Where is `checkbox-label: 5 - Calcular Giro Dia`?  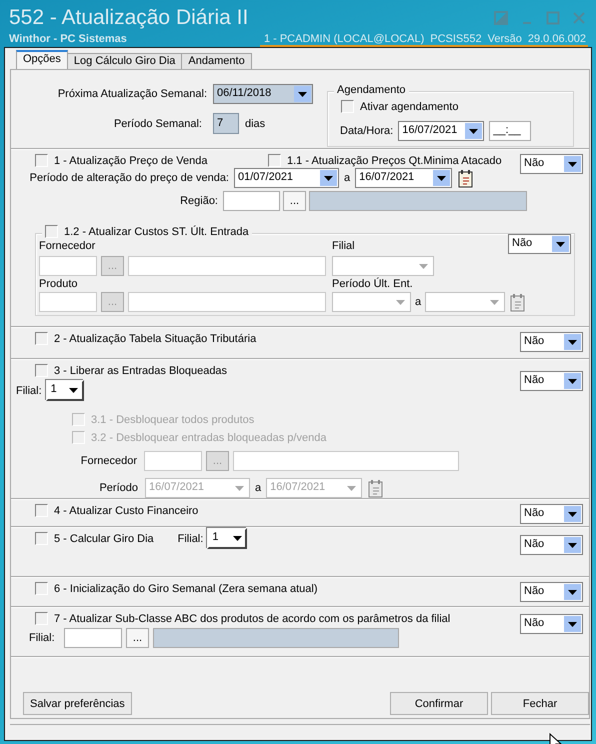 checkbox-label: 5 - Calcular Giro Dia is located at coordinates (104, 538).